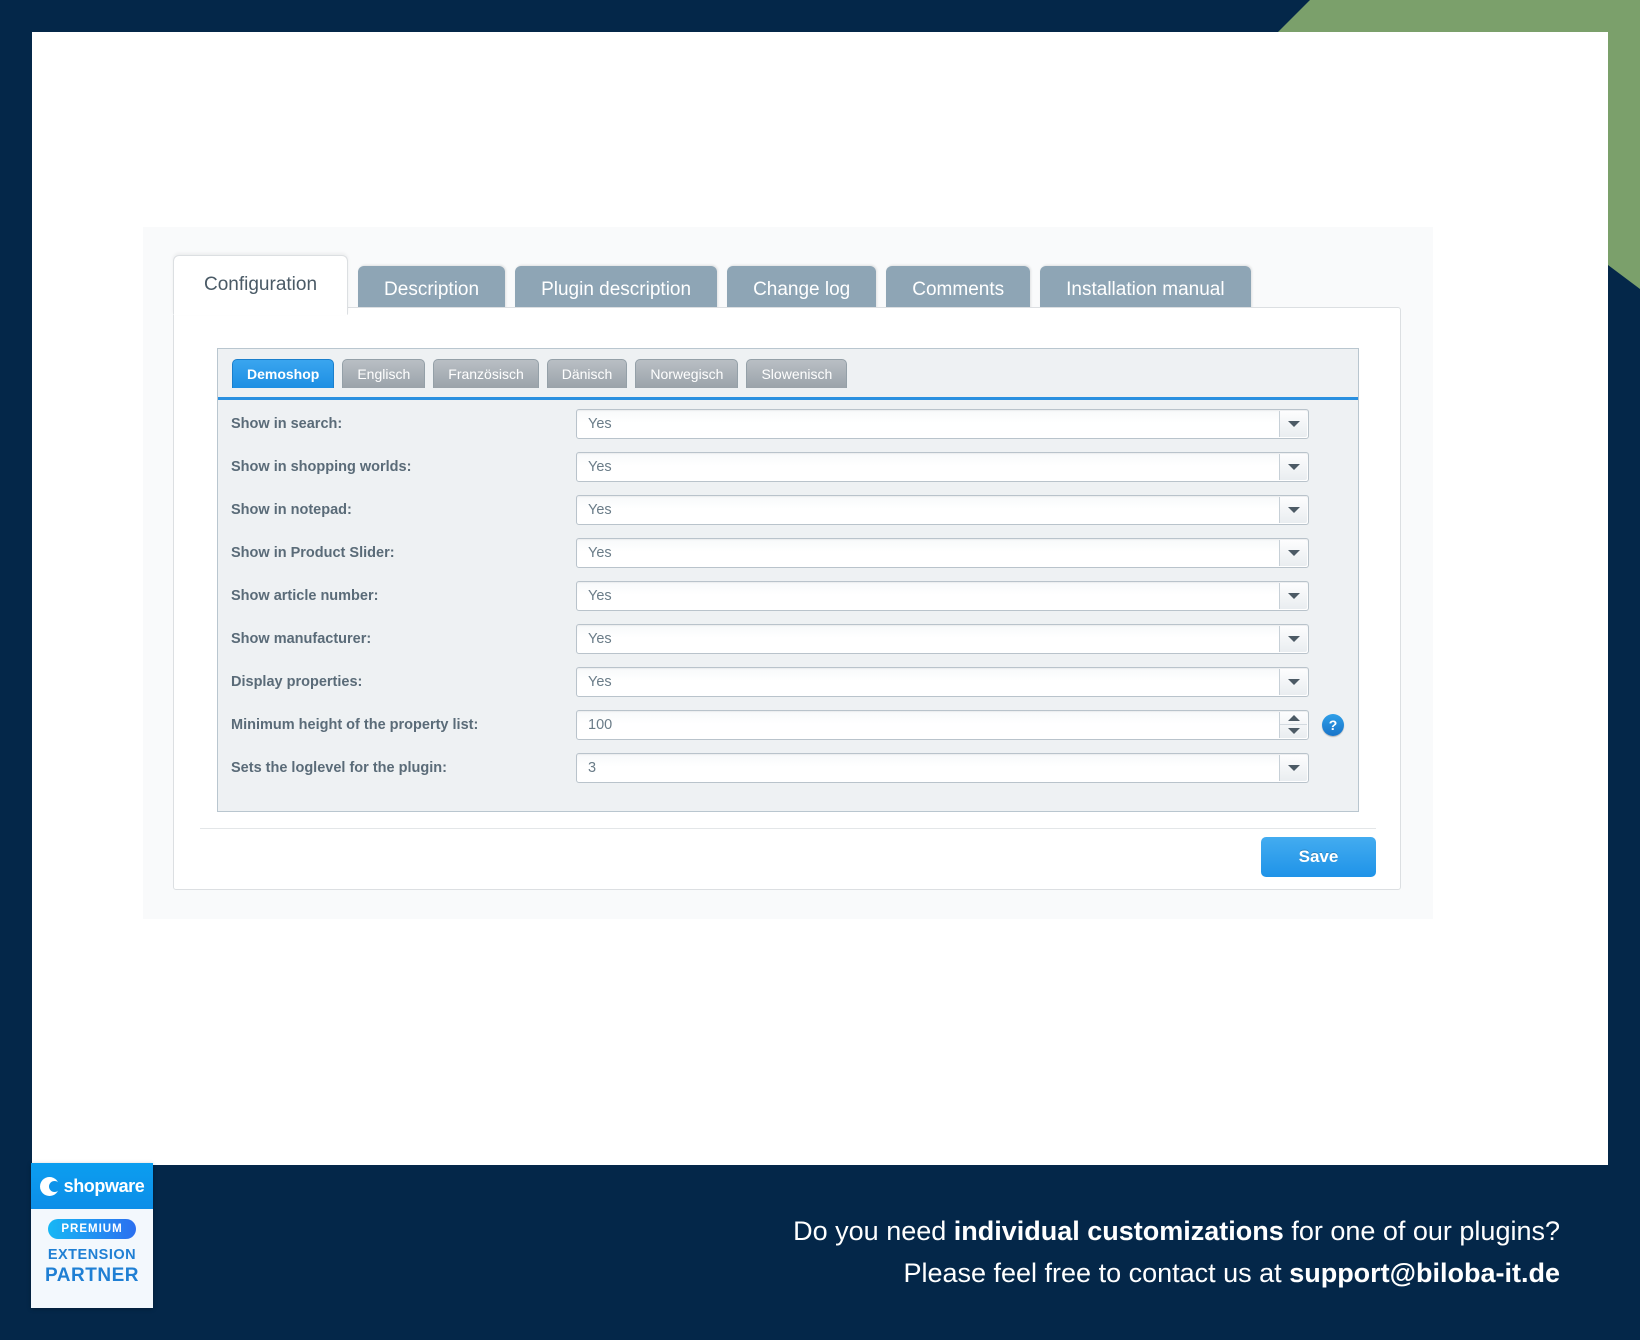  What do you see at coordinates (1145, 289) in the screenshot?
I see `tab-installation-manual-label: Installation manual` at bounding box center [1145, 289].